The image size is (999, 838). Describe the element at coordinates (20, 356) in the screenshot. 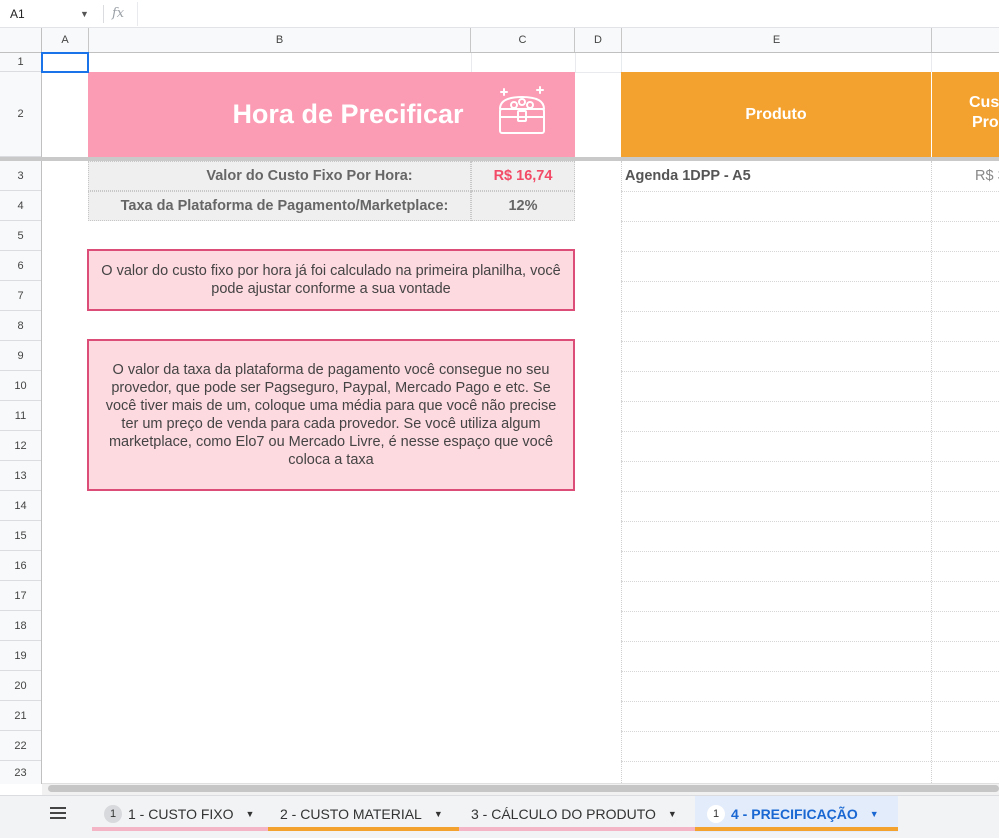

I see `row-header: 9` at that location.